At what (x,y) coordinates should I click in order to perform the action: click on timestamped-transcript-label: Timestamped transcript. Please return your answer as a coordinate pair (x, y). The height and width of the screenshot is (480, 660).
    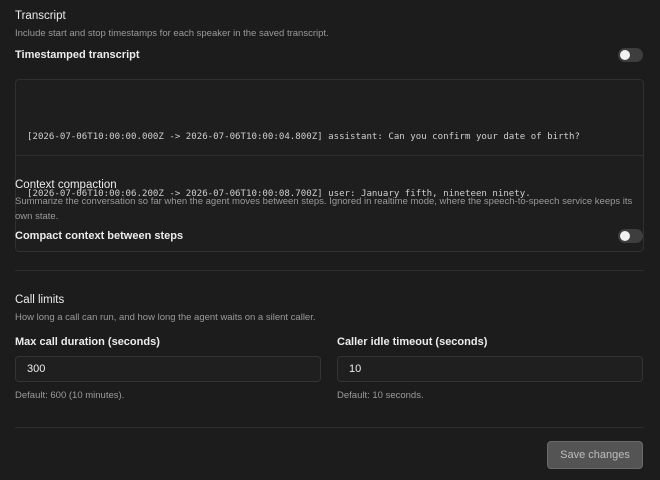
    Looking at the image, I should click on (77, 55).